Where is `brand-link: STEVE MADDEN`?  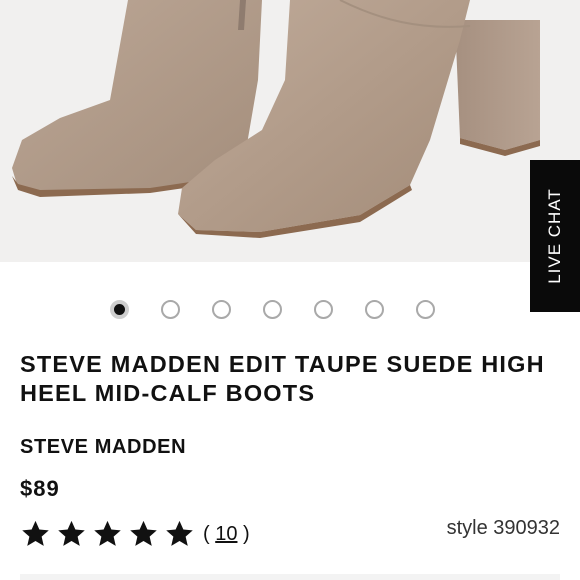
brand-link: STEVE MADDEN is located at coordinates (103, 447).